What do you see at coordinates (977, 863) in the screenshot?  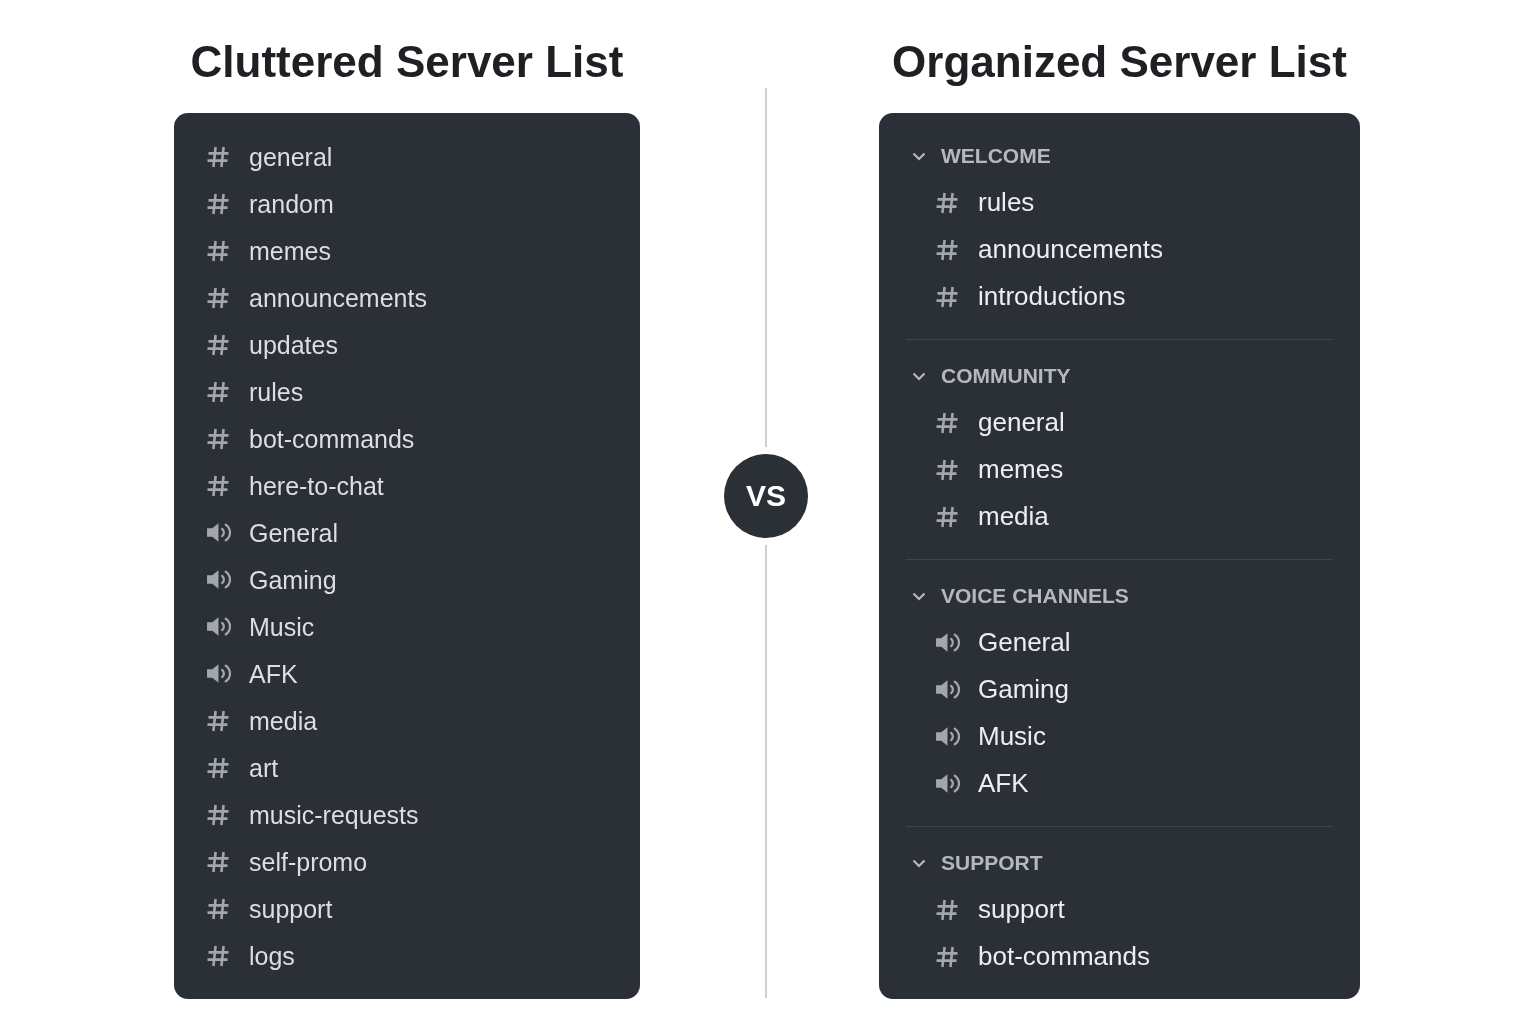 I see `category-header: SUPPORT` at bounding box center [977, 863].